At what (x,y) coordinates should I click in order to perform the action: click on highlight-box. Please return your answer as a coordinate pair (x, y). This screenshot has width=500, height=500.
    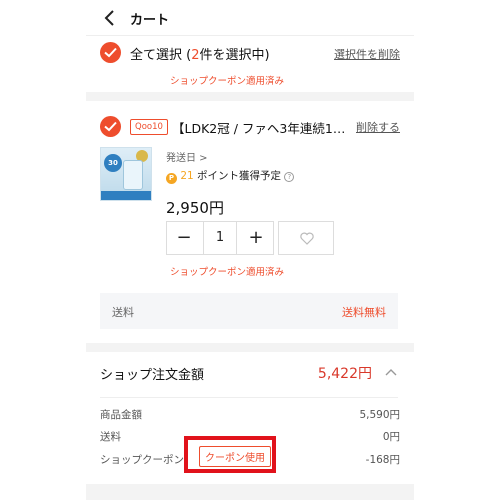
    Looking at the image, I should click on (230, 454).